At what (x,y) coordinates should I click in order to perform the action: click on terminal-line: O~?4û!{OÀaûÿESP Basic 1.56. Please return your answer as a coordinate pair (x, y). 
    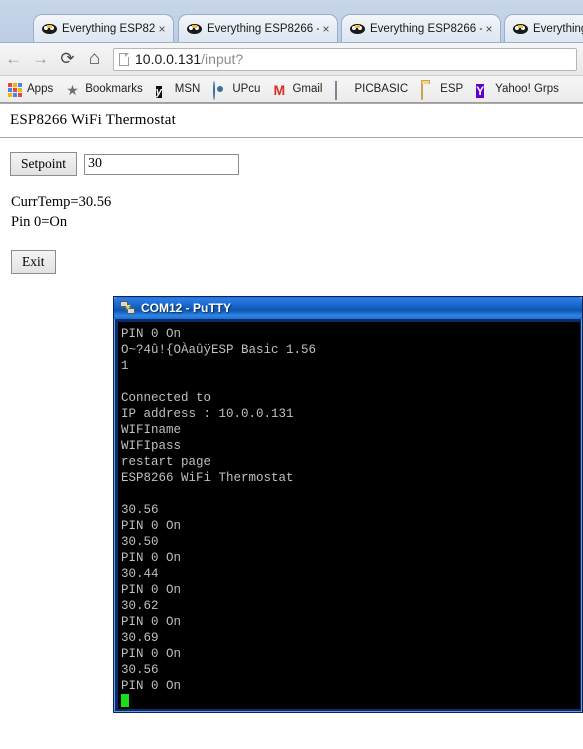
    Looking at the image, I should click on (219, 350).